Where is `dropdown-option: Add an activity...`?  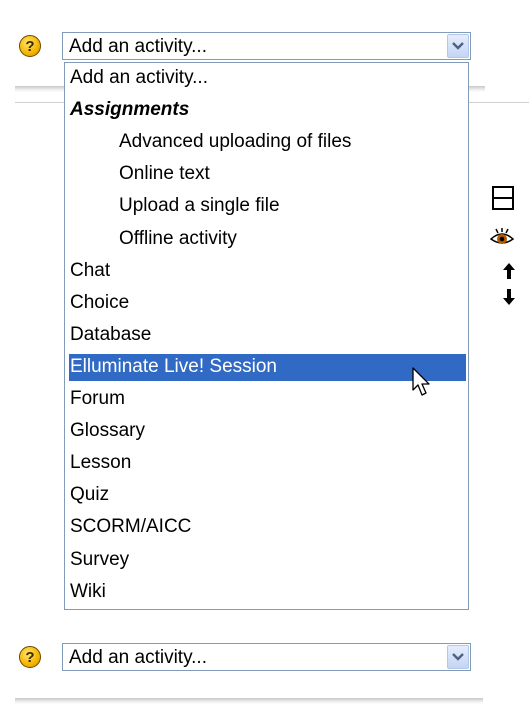 dropdown-option: Add an activity... is located at coordinates (267, 78).